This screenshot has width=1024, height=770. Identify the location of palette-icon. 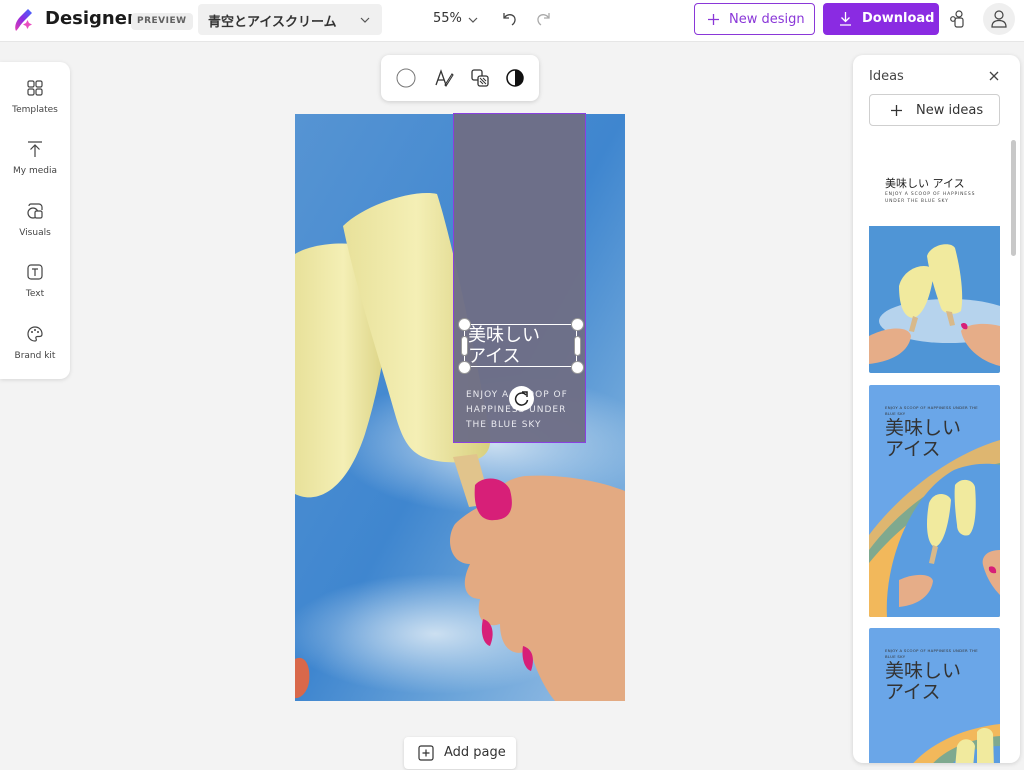
(35, 334).